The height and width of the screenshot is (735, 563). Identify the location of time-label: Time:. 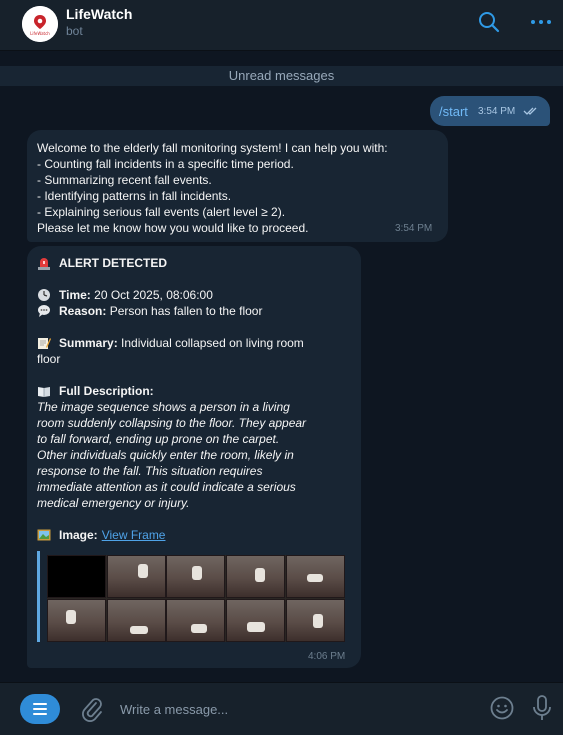
(75, 295).